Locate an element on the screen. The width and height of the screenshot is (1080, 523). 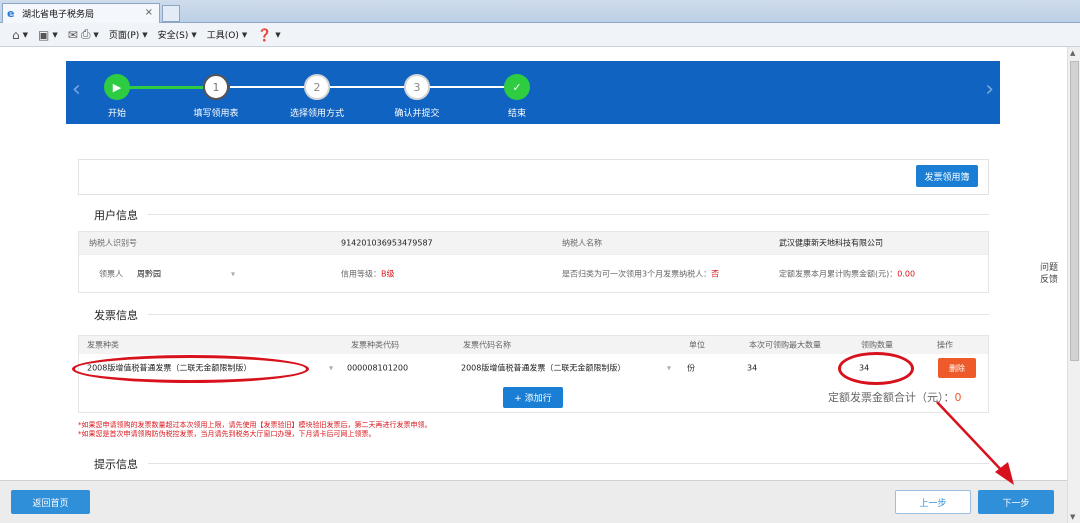
annotation-arrow is located at coordinates (975, 443).